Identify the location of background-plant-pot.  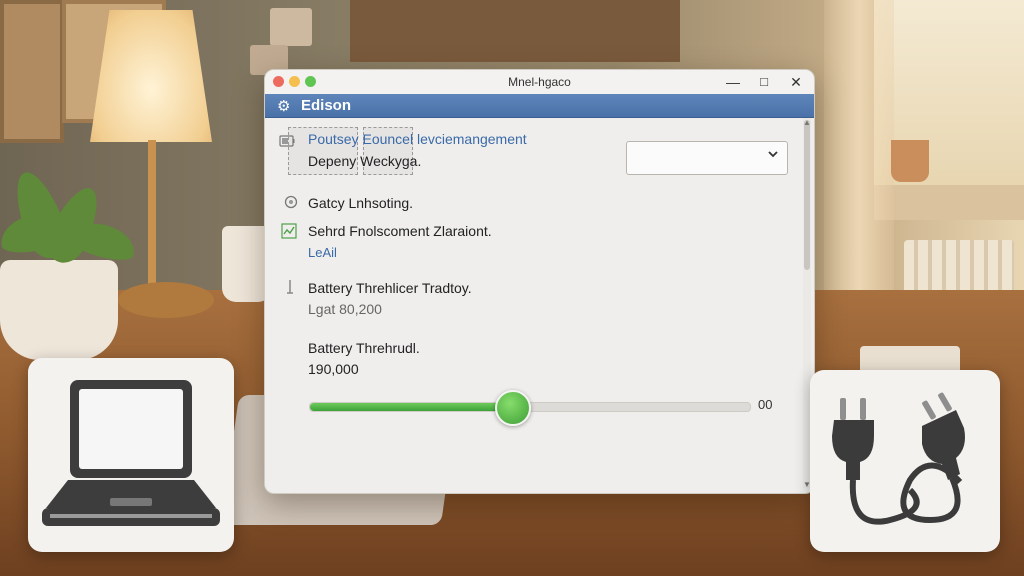
(910, 161).